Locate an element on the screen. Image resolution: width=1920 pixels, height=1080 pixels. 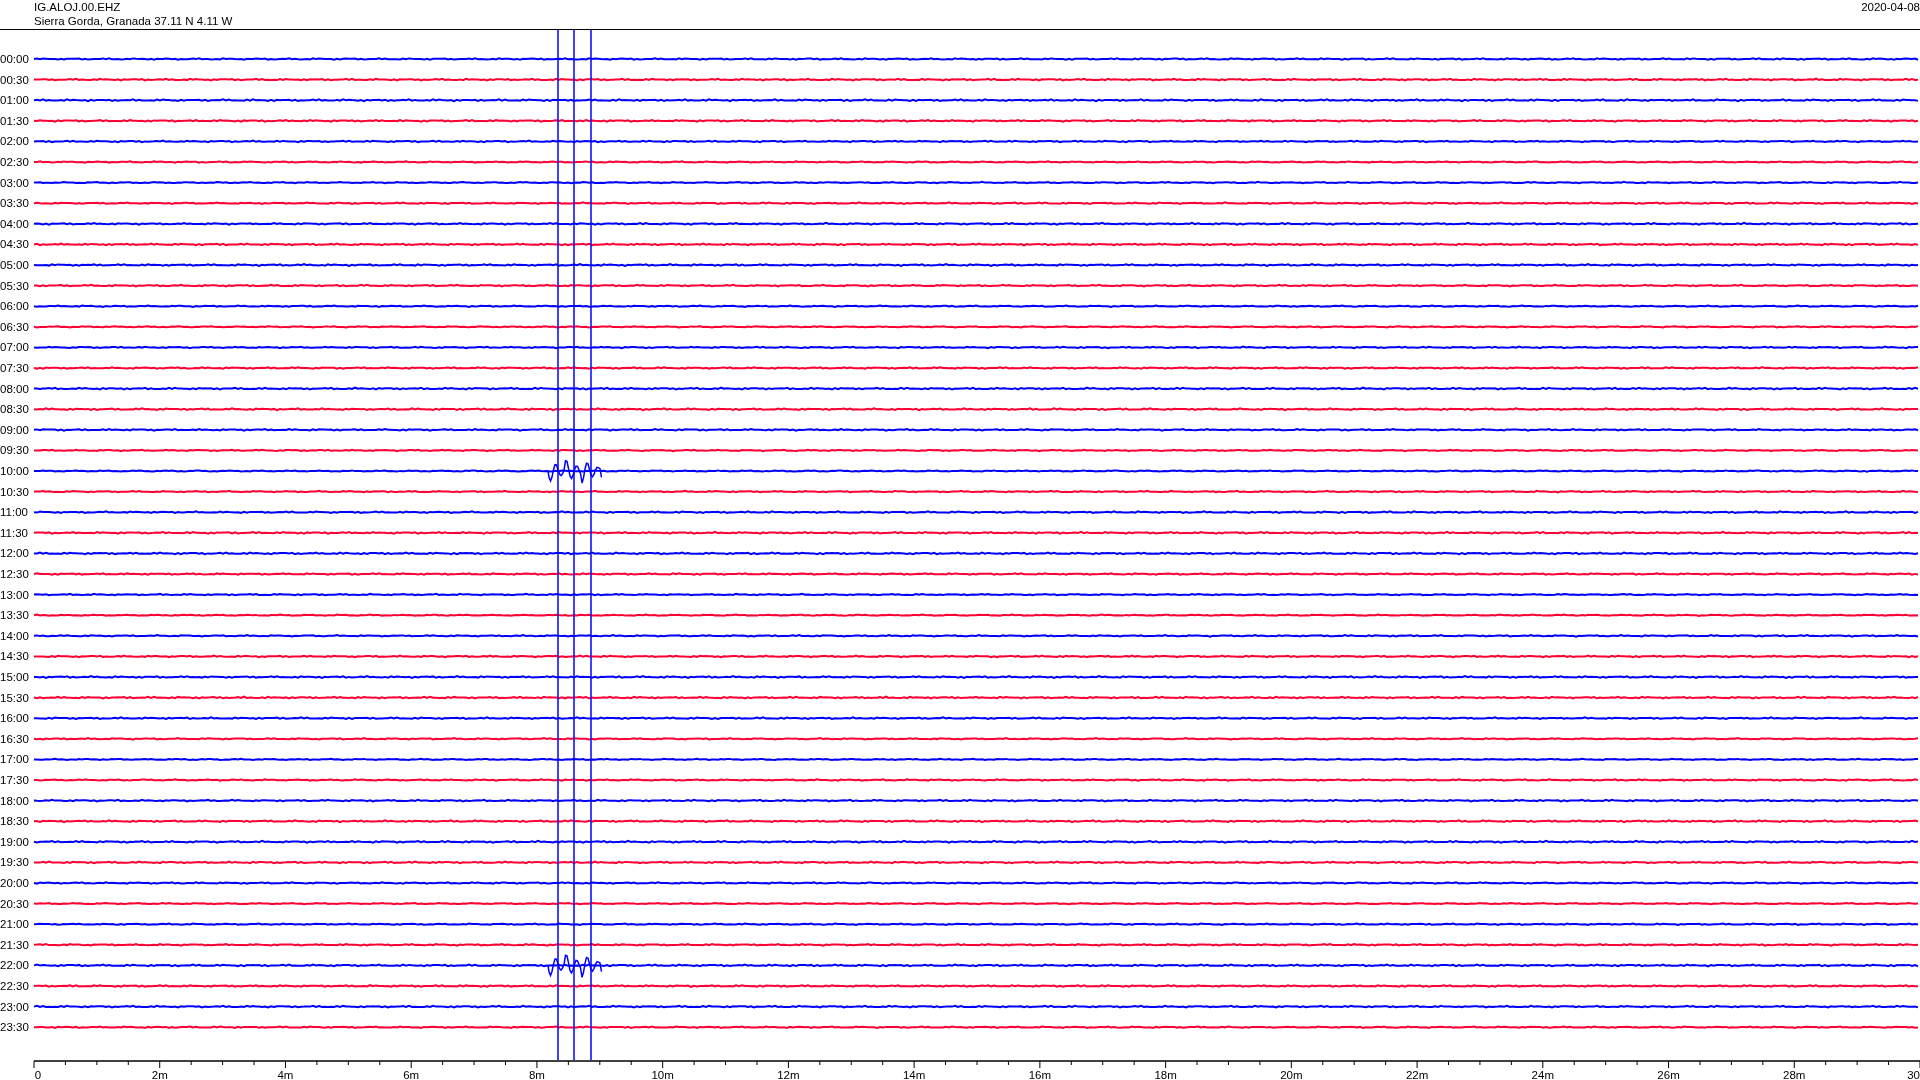
row-time-label: 12:30 is located at coordinates (14, 574).